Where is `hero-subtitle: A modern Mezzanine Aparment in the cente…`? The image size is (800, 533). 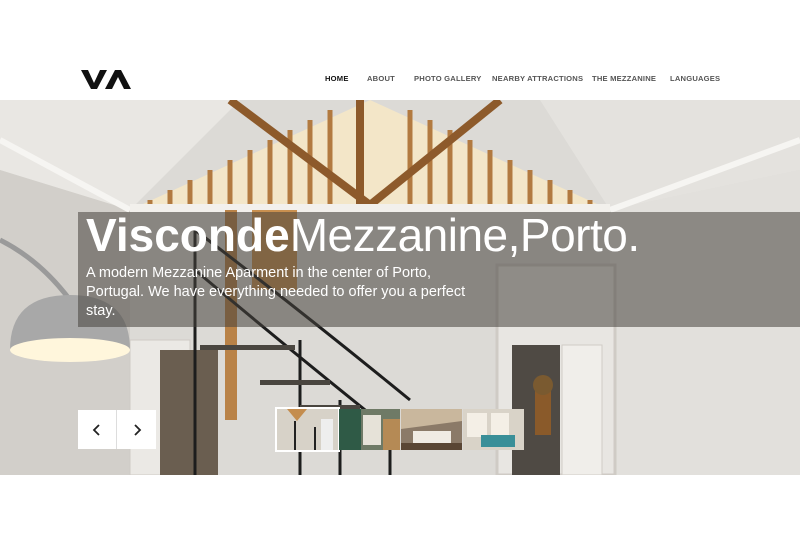
hero-subtitle: A modern Mezzanine Aparment in the cente… is located at coordinates (276, 292).